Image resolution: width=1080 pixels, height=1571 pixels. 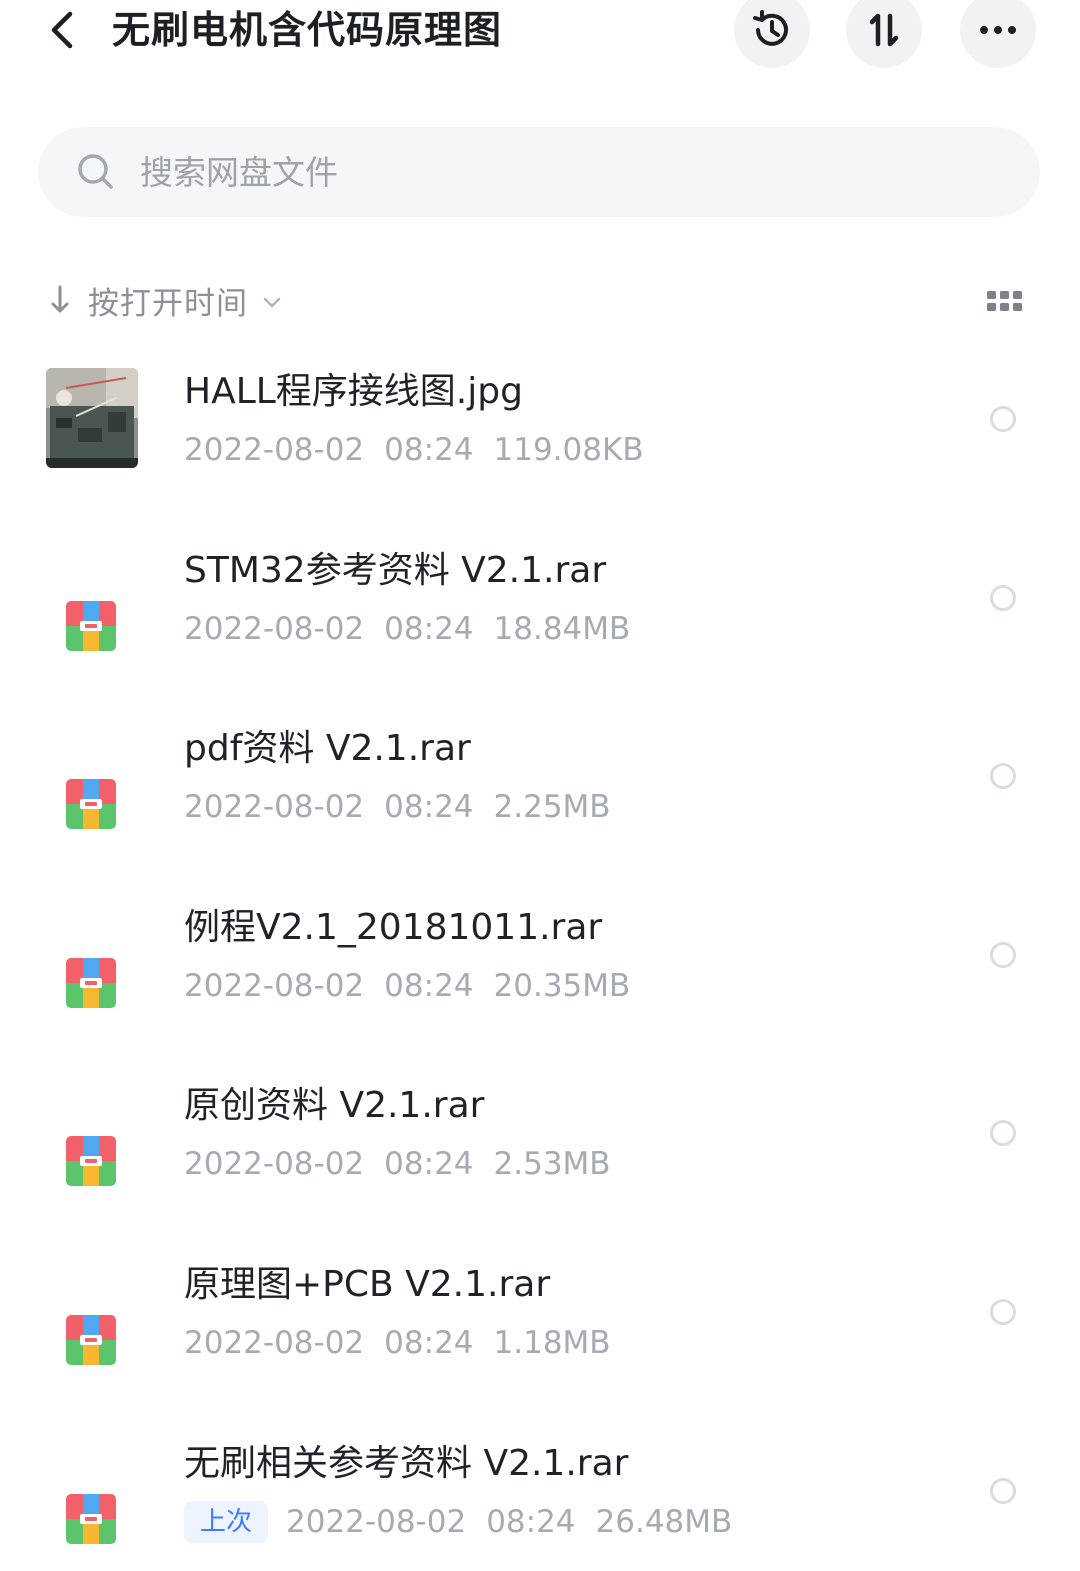 I want to click on history-button, so click(x=772, y=34).